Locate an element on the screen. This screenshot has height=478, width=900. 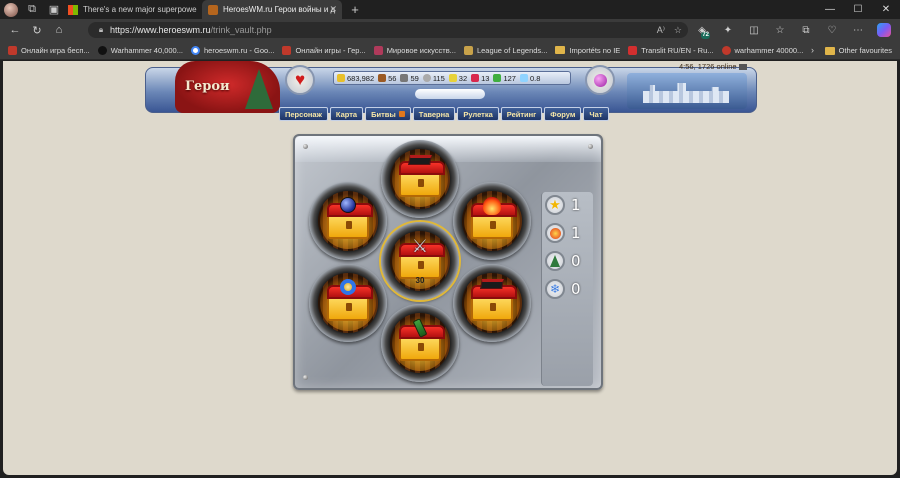
potion-slot is located at coordinates (600, 80).